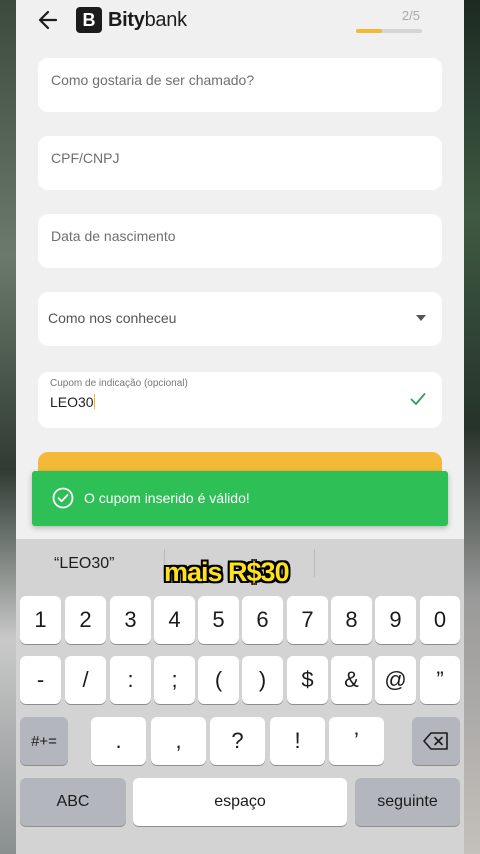 Image resolution: width=480 pixels, height=854 pixels. What do you see at coordinates (240, 25) in the screenshot?
I see `header: B Bitybank 2/5` at bounding box center [240, 25].